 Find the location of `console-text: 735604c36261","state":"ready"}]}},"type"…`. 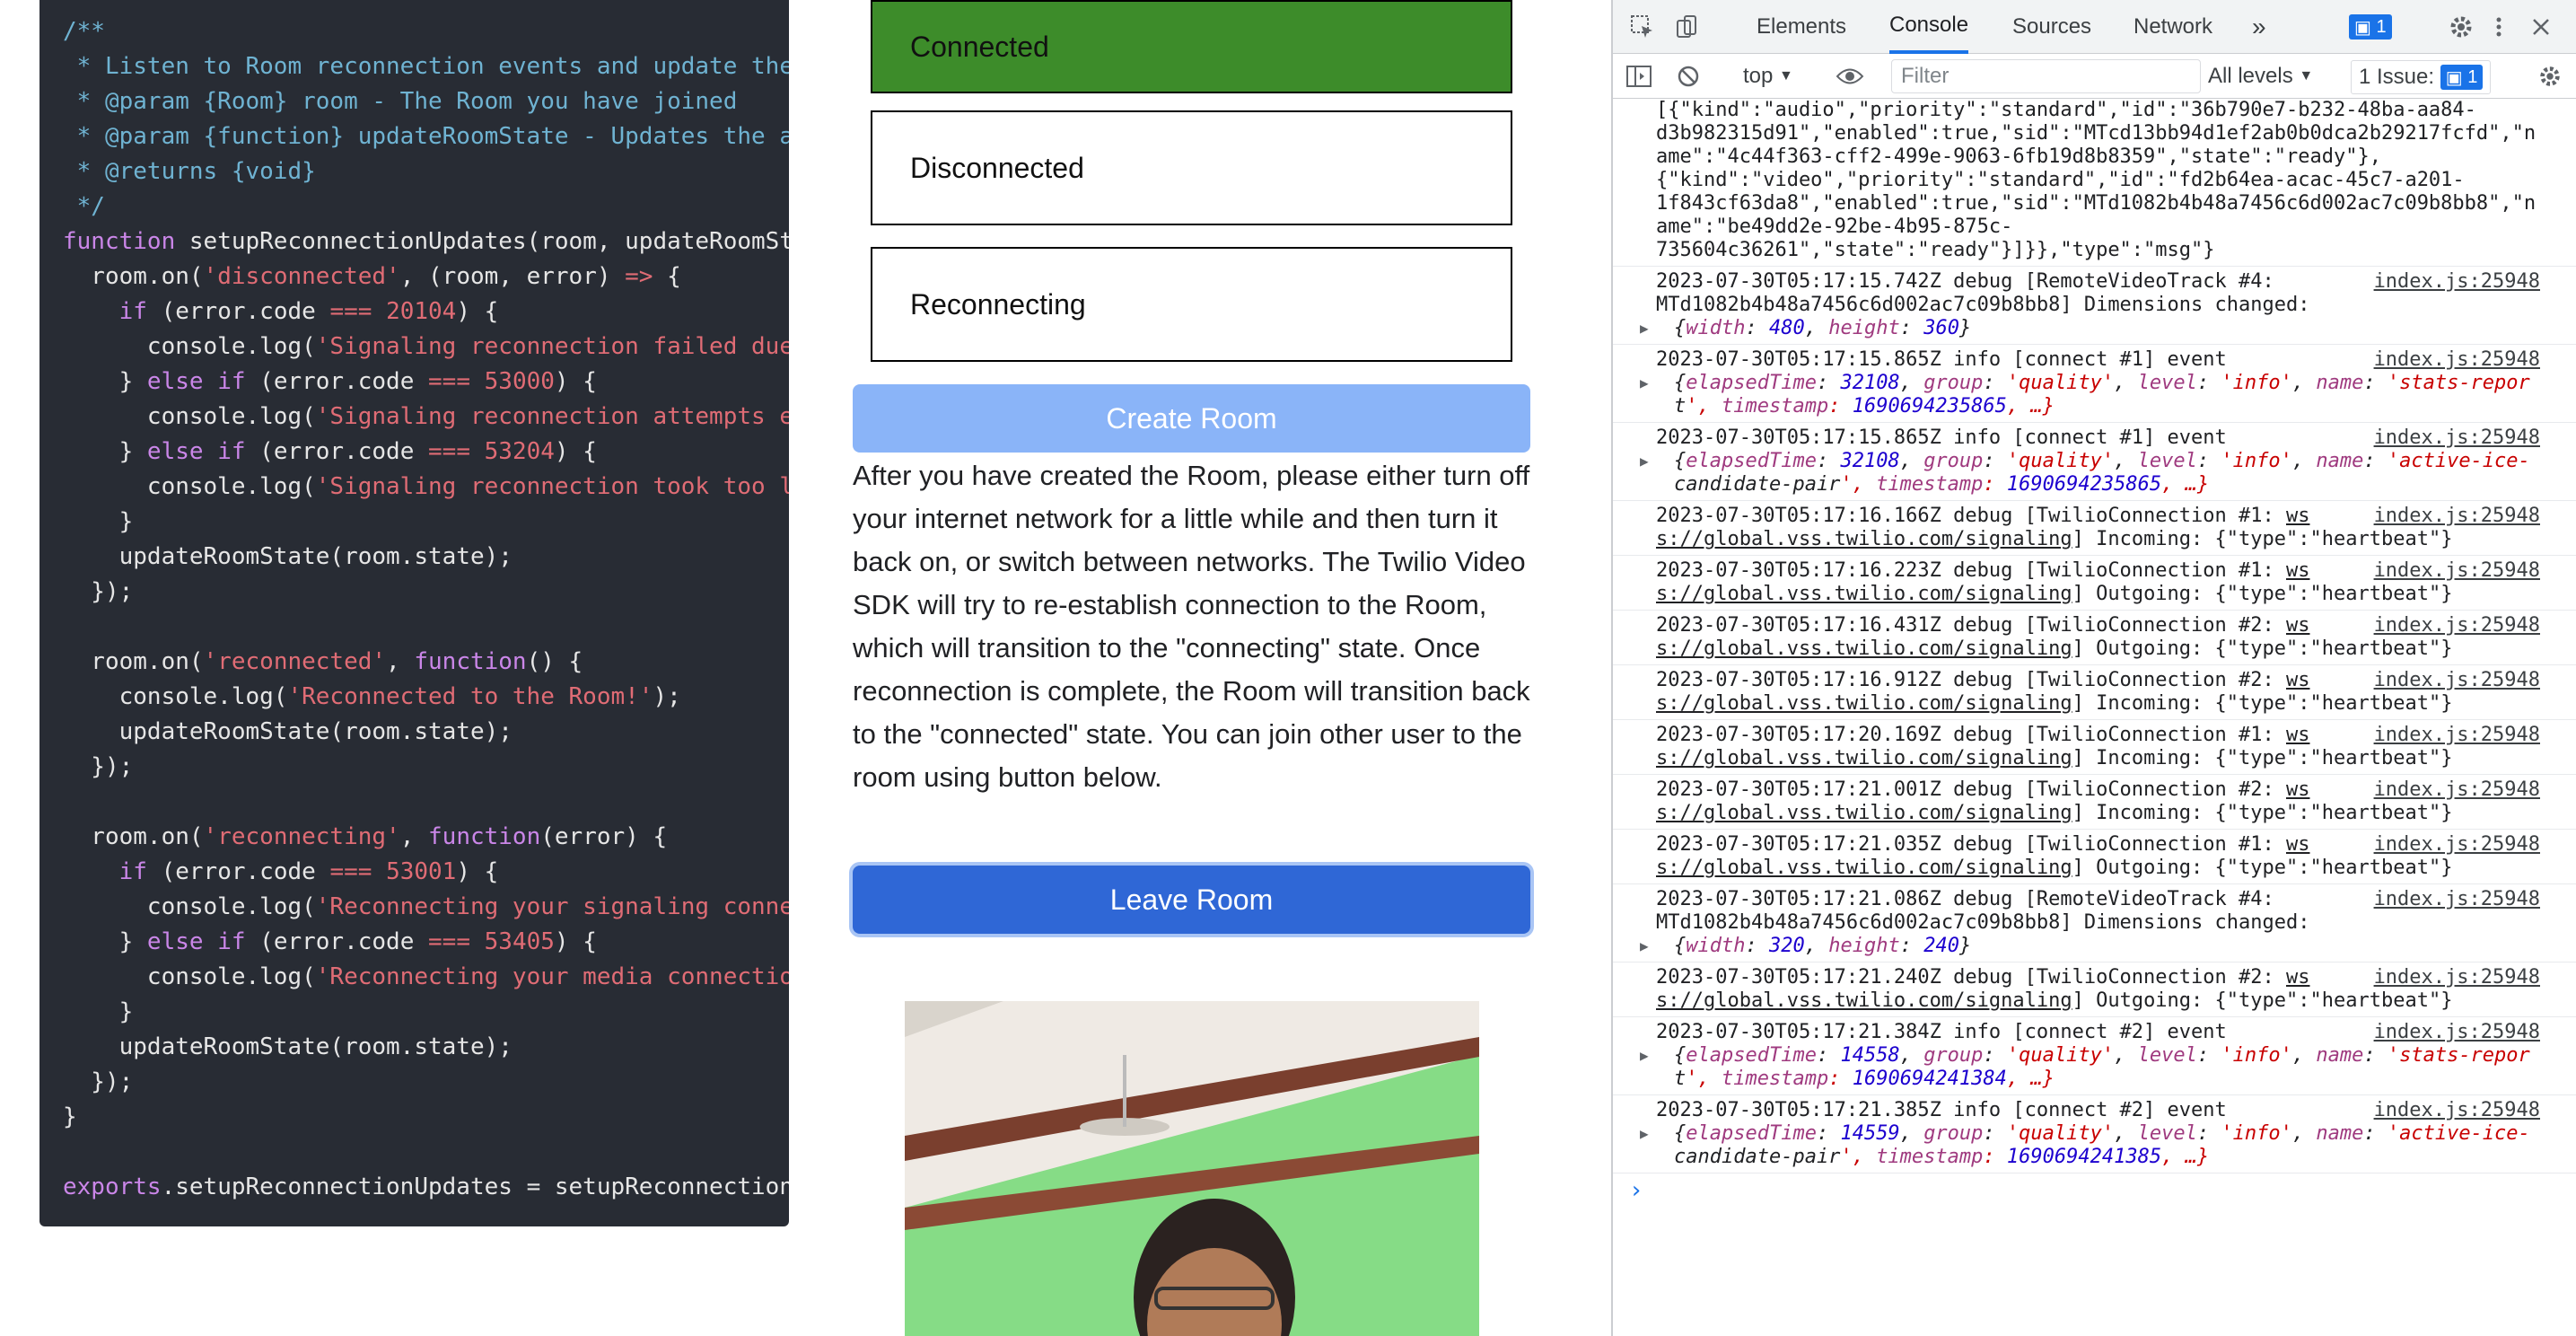

console-text: 735604c36261","state":"ready"}]}},"type"… is located at coordinates (1935, 250).